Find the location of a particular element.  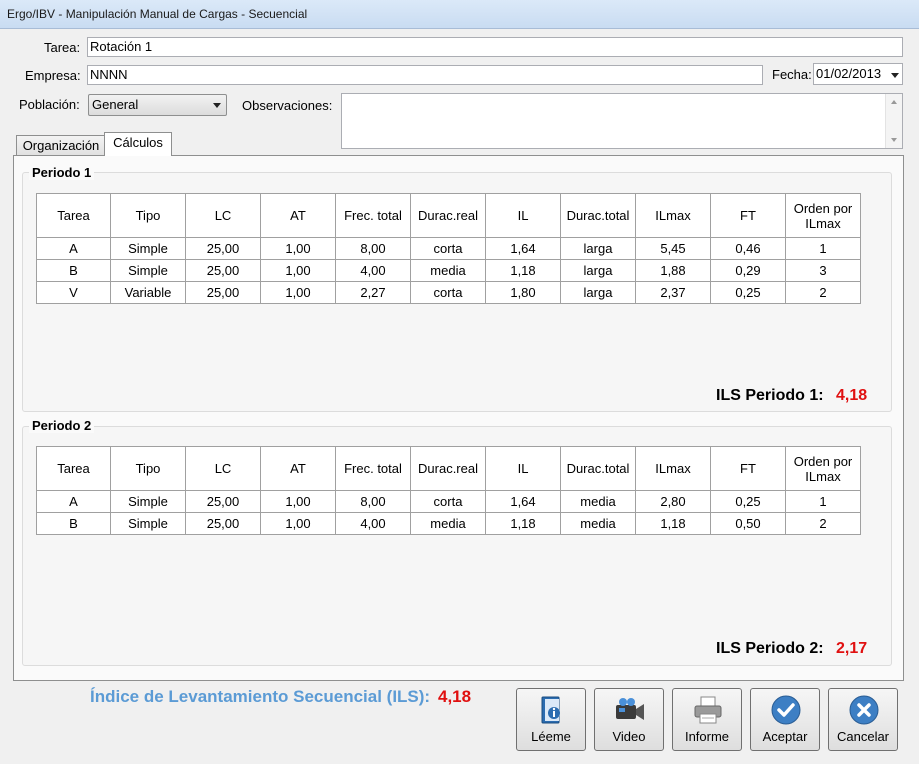

table-cell: 0,25 is located at coordinates (748, 292).